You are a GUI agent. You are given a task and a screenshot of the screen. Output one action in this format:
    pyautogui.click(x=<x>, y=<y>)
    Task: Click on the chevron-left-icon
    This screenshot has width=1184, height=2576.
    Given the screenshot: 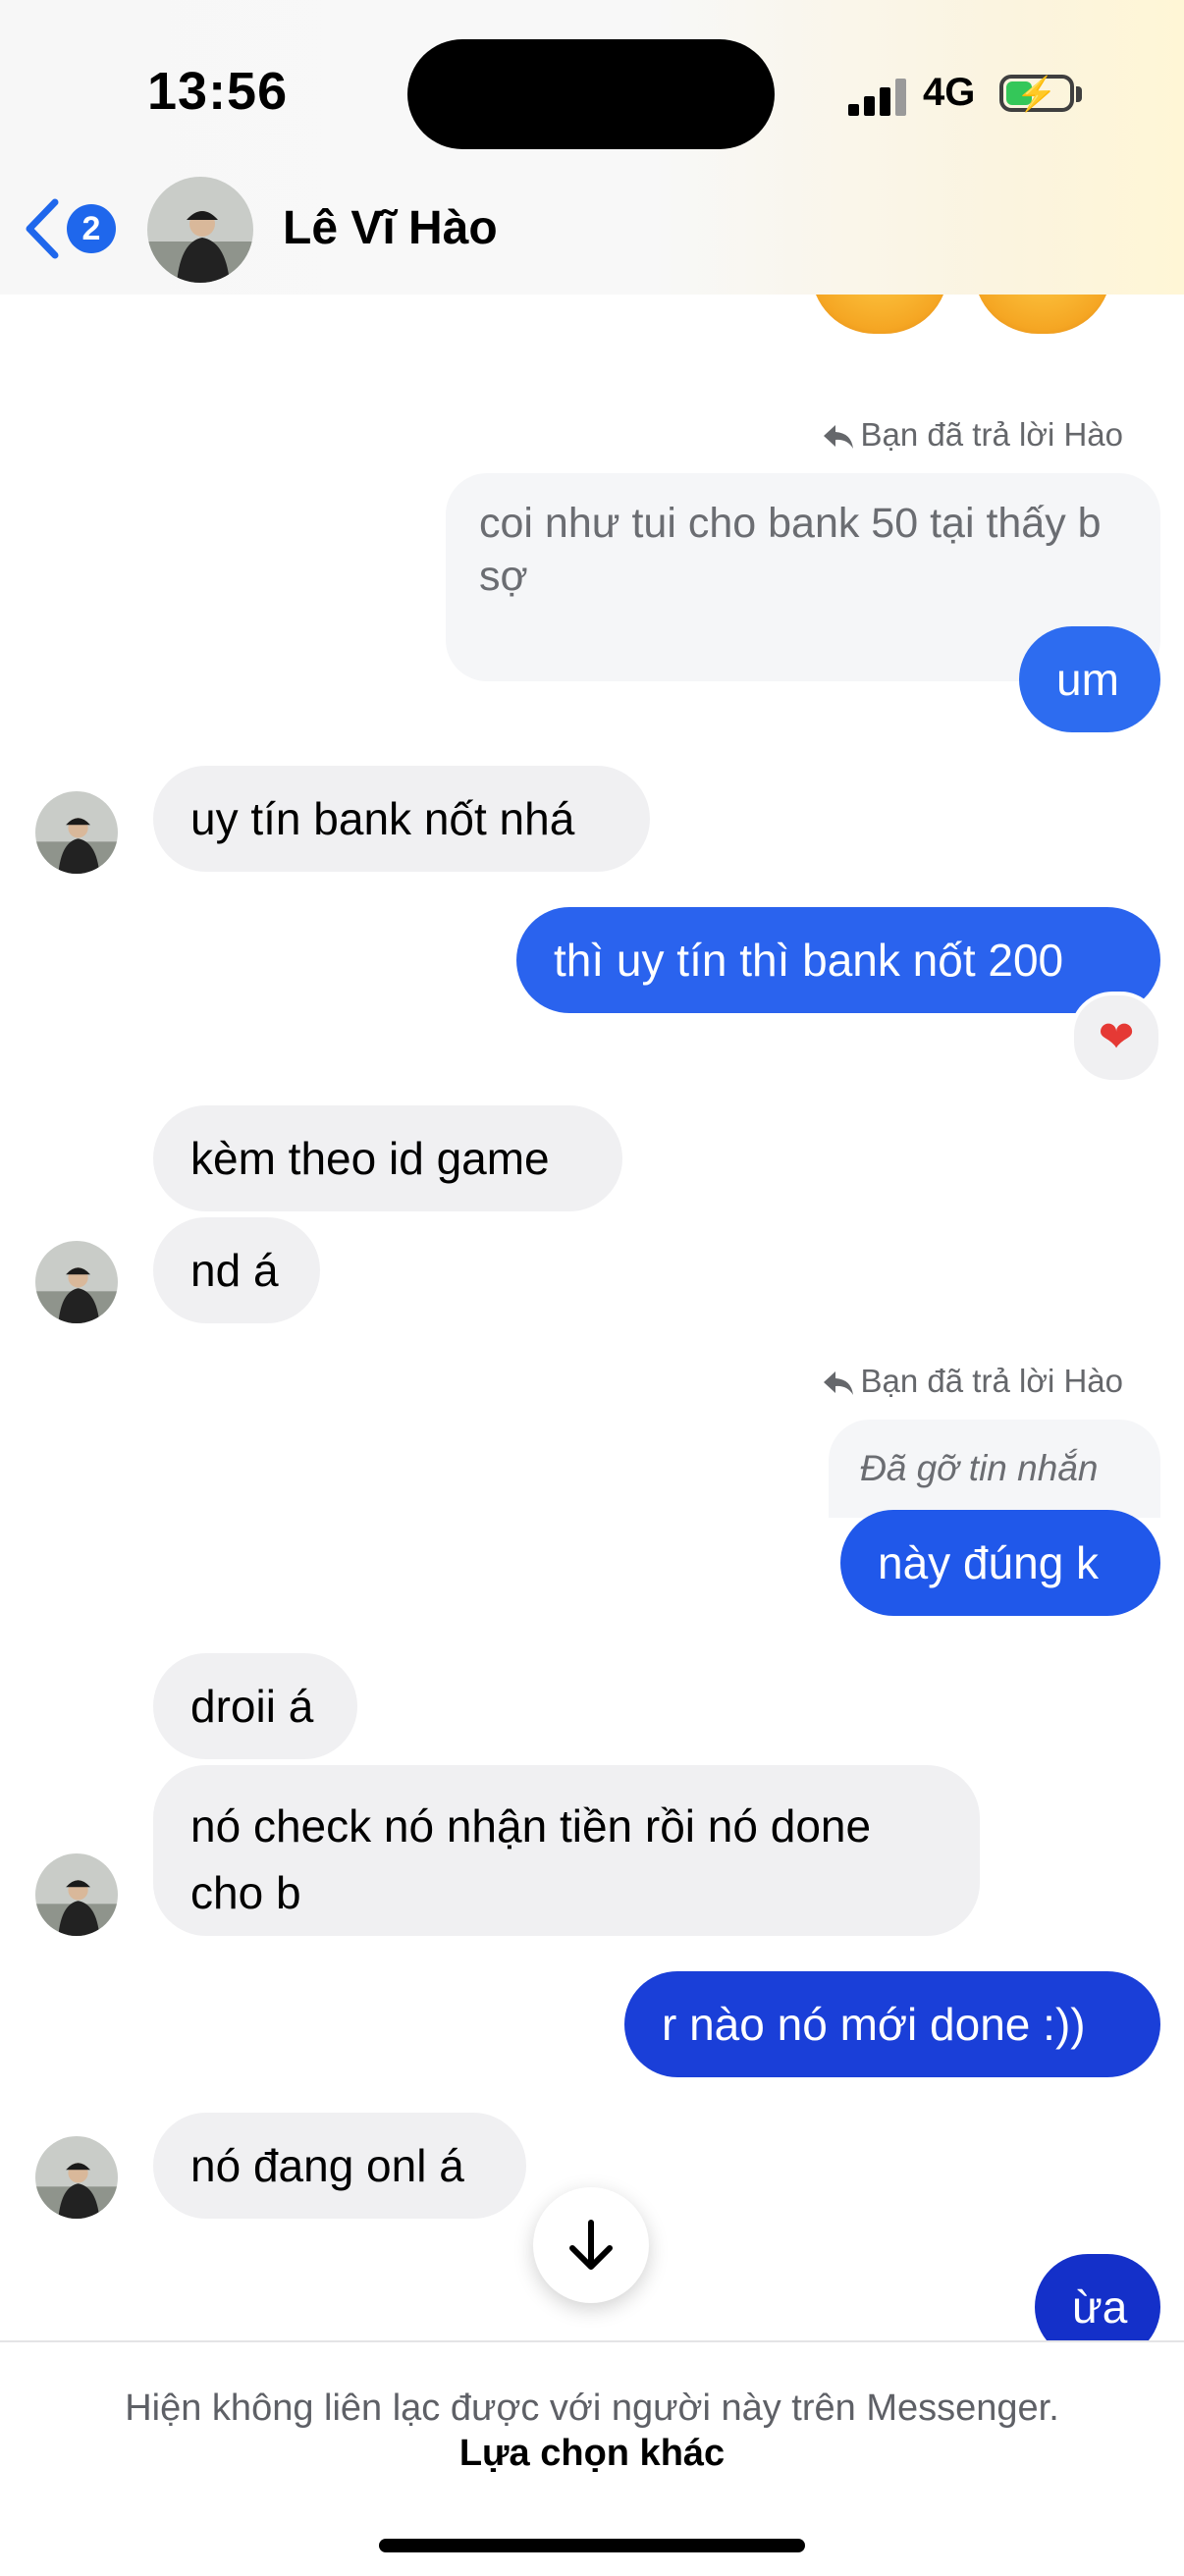 What is the action you would take?
    pyautogui.click(x=43, y=228)
    